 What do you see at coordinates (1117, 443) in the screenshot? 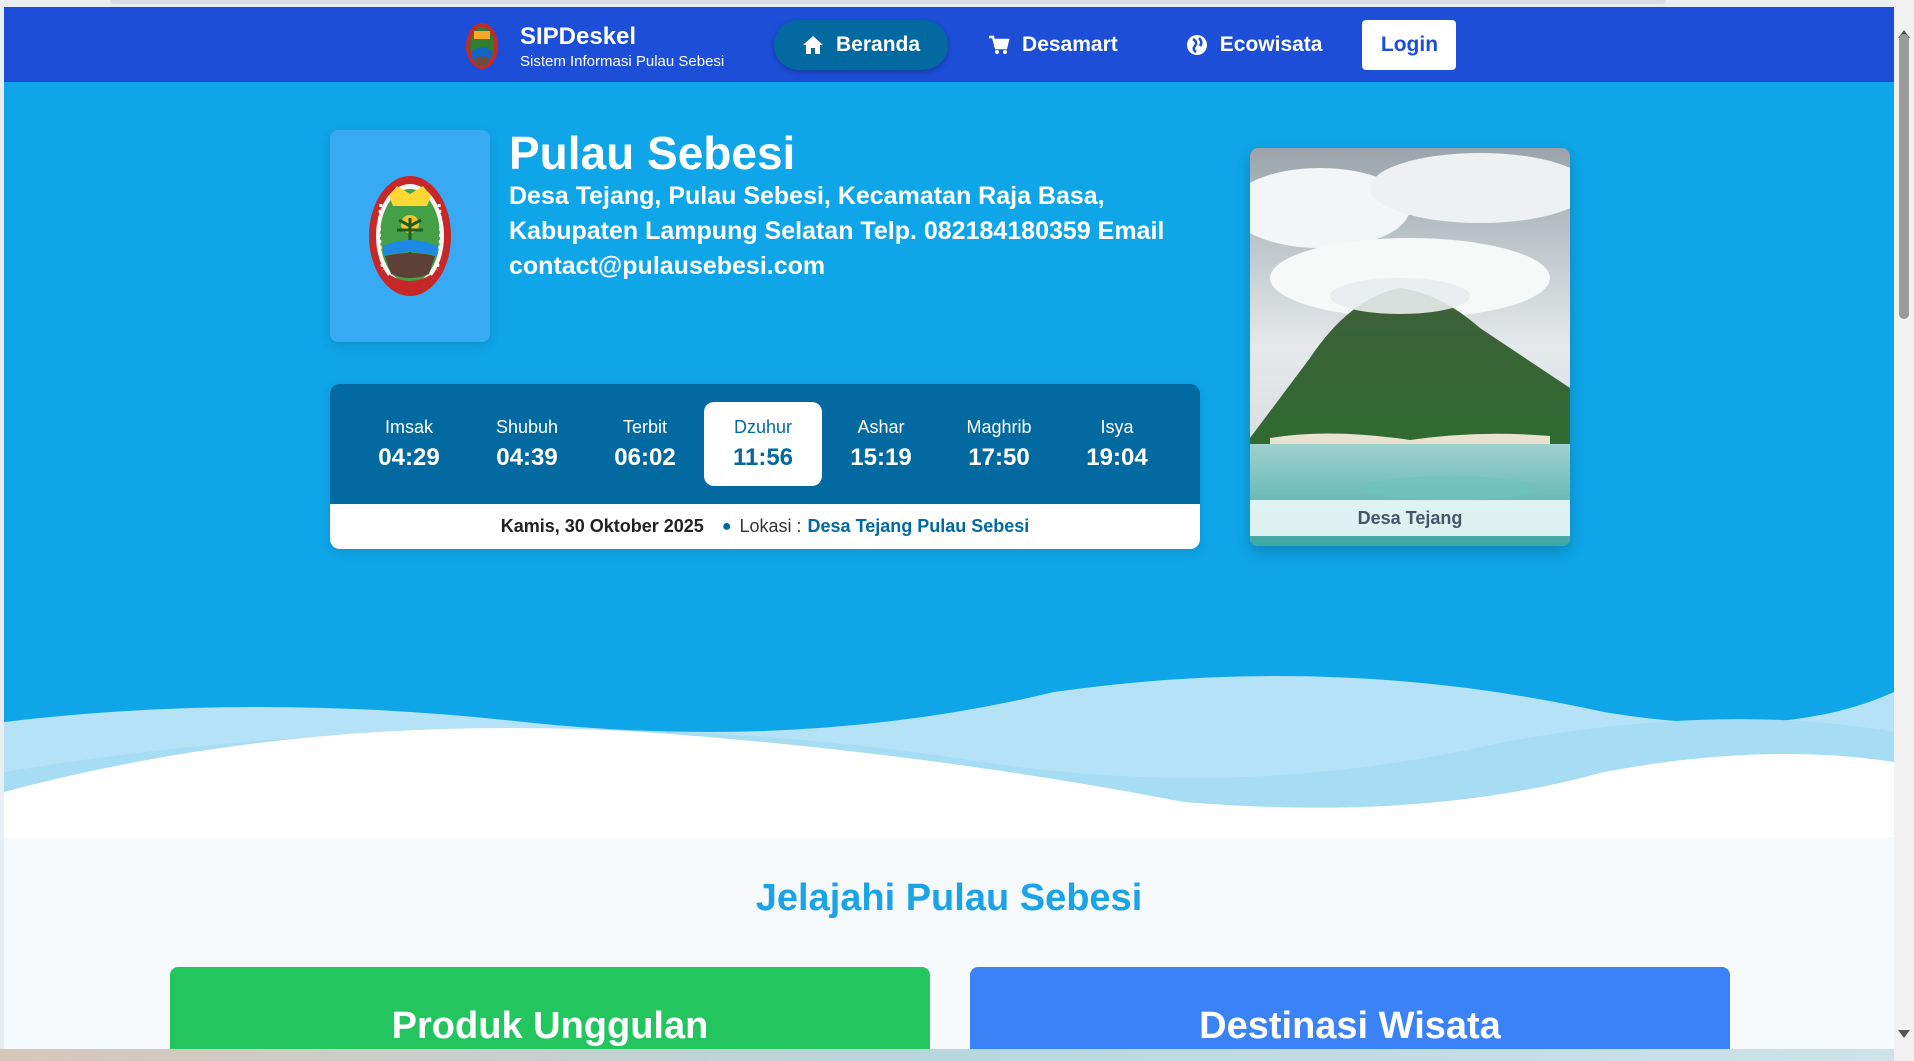
I see `prayer-isya: Isya 19:04` at bounding box center [1117, 443].